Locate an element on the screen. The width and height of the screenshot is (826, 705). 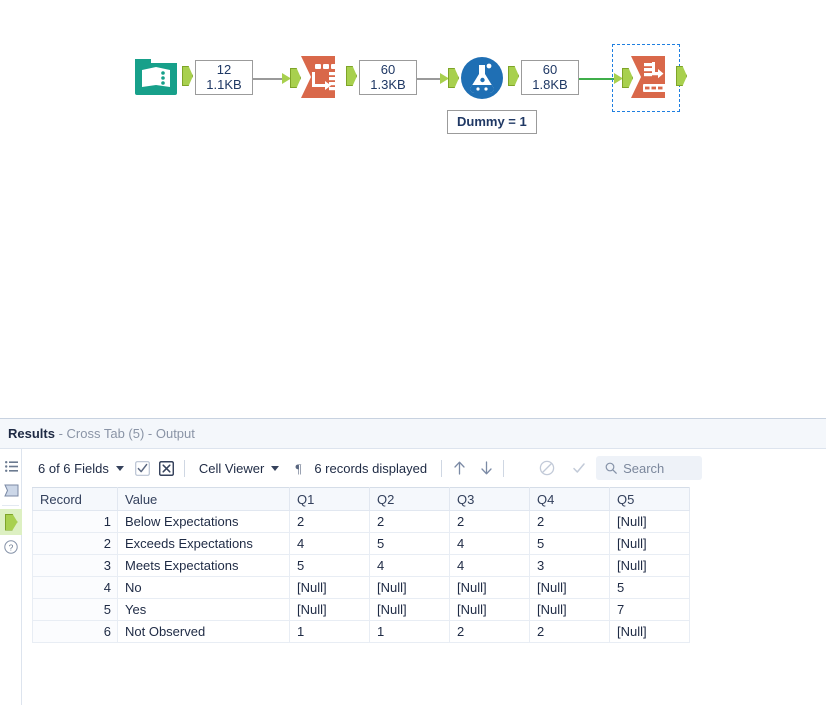
table-header-row: Record Value Q1 Q2 Q3 Q4 Q5 is located at coordinates (361, 499).